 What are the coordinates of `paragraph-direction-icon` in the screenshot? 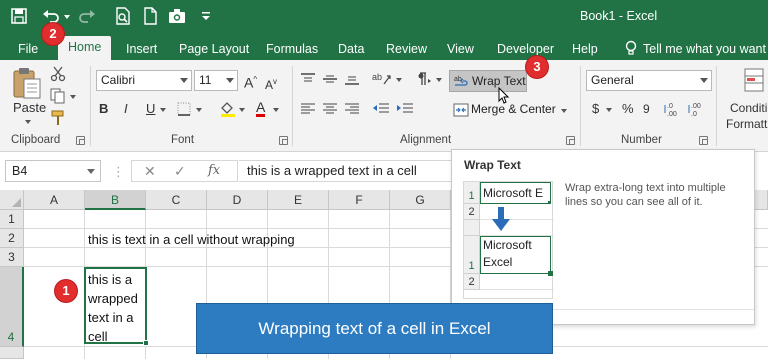 It's located at (424, 78).